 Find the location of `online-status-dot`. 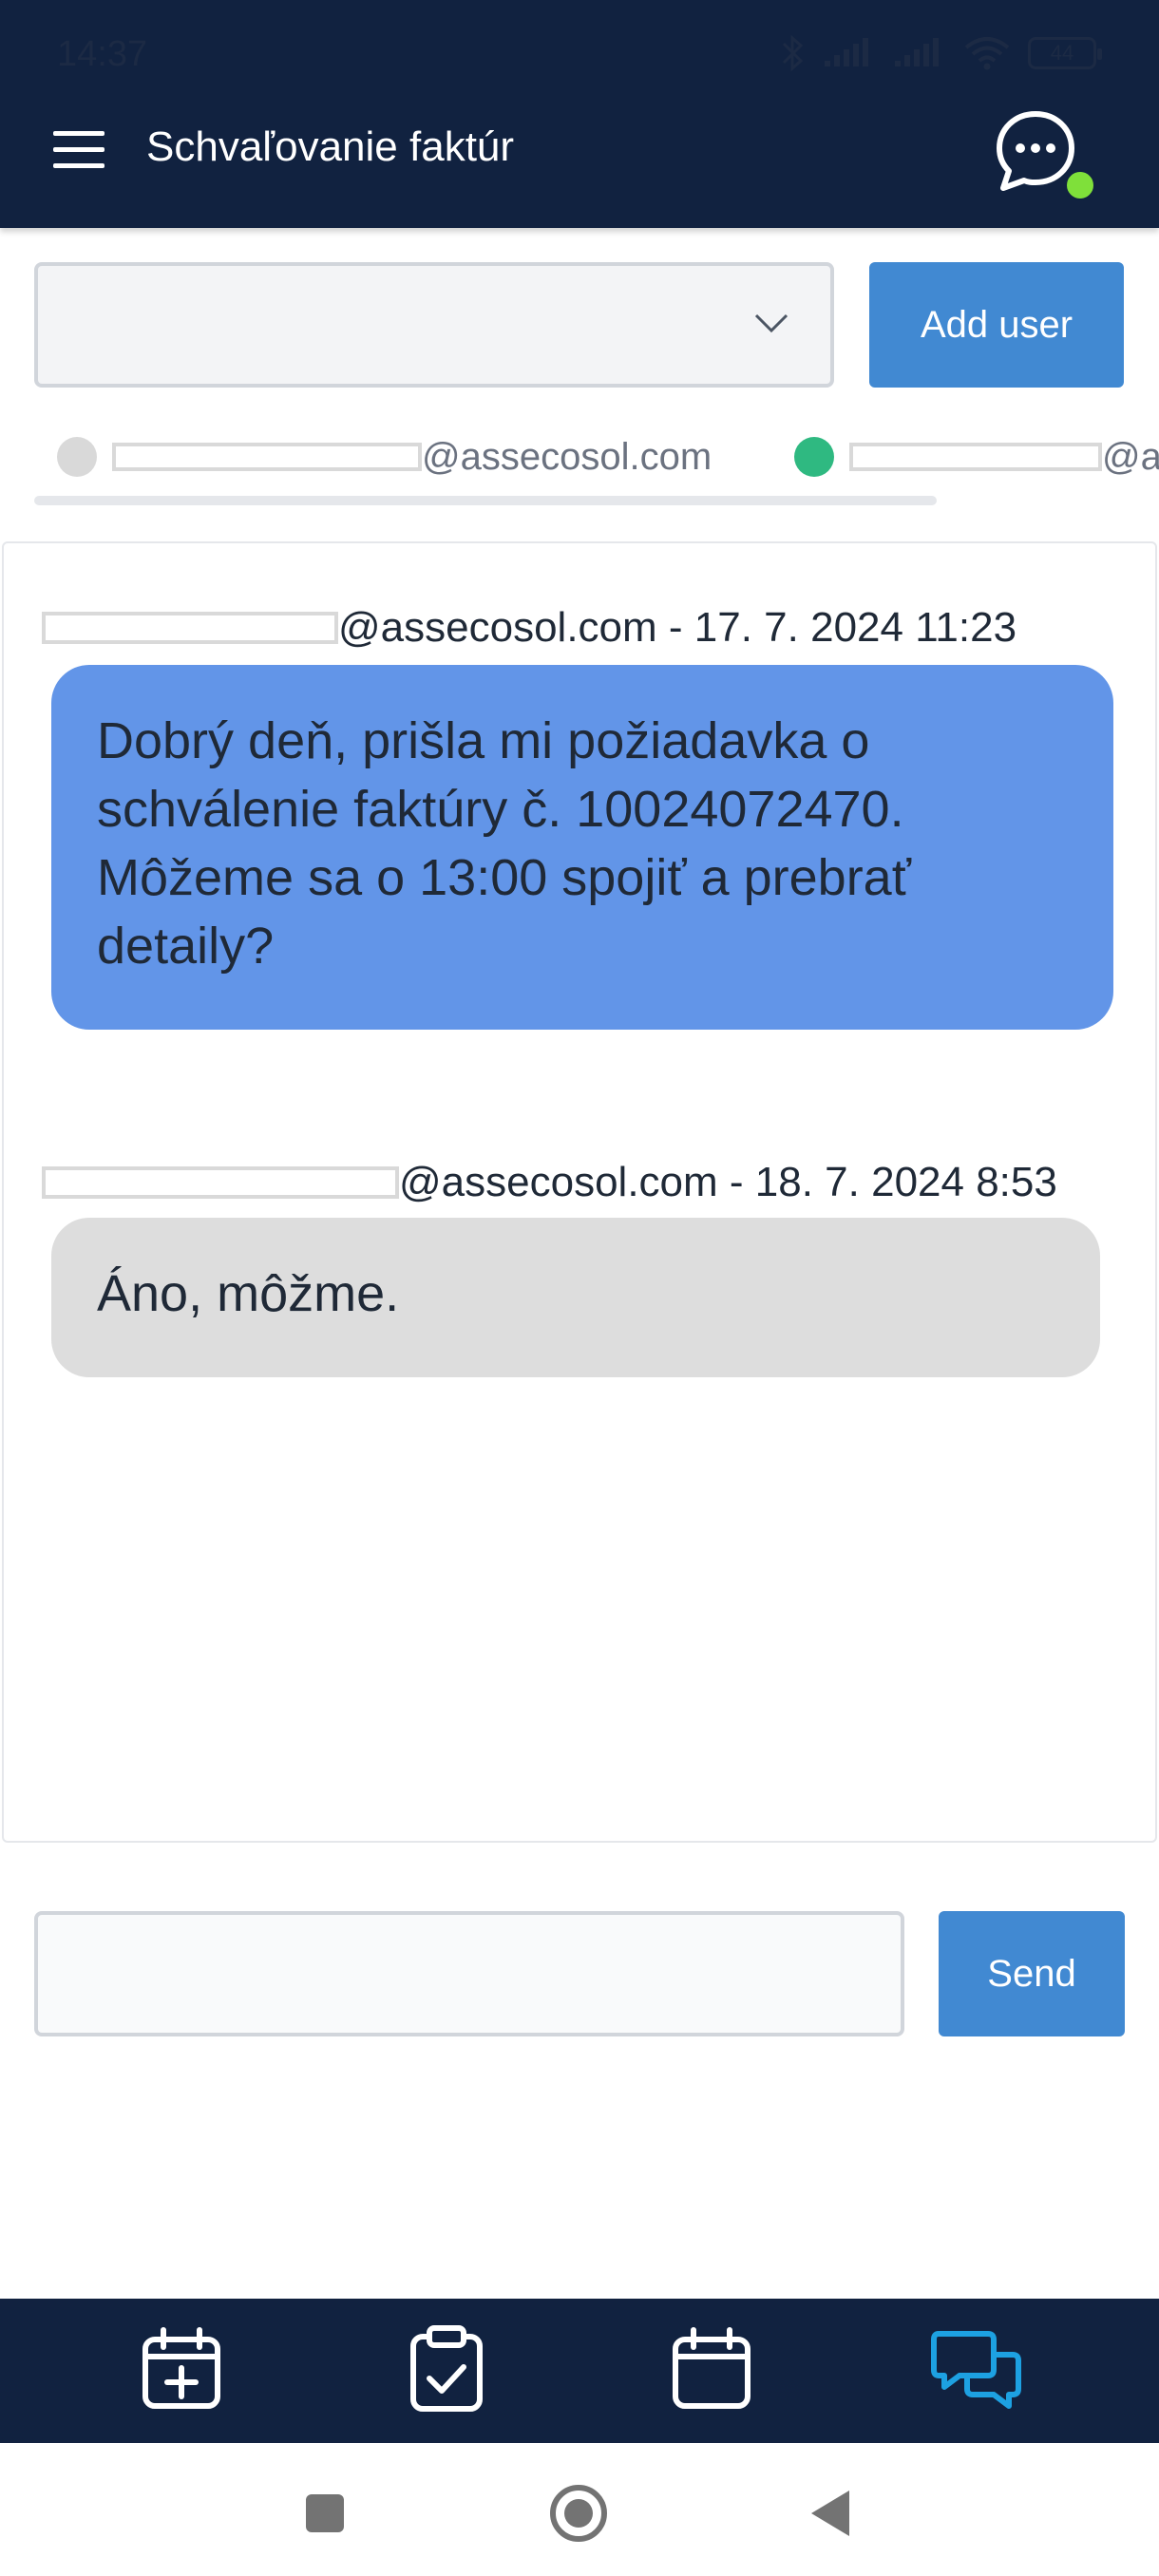

online-status-dot is located at coordinates (1080, 185).